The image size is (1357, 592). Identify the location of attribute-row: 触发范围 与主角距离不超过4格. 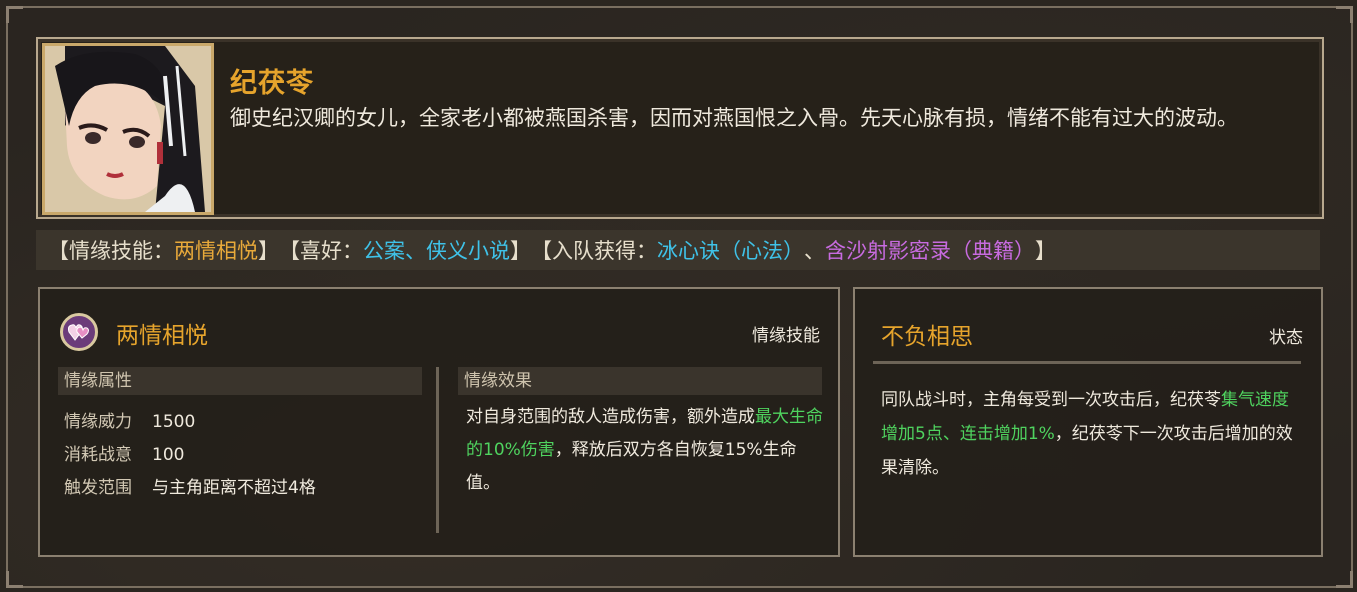
(190, 485).